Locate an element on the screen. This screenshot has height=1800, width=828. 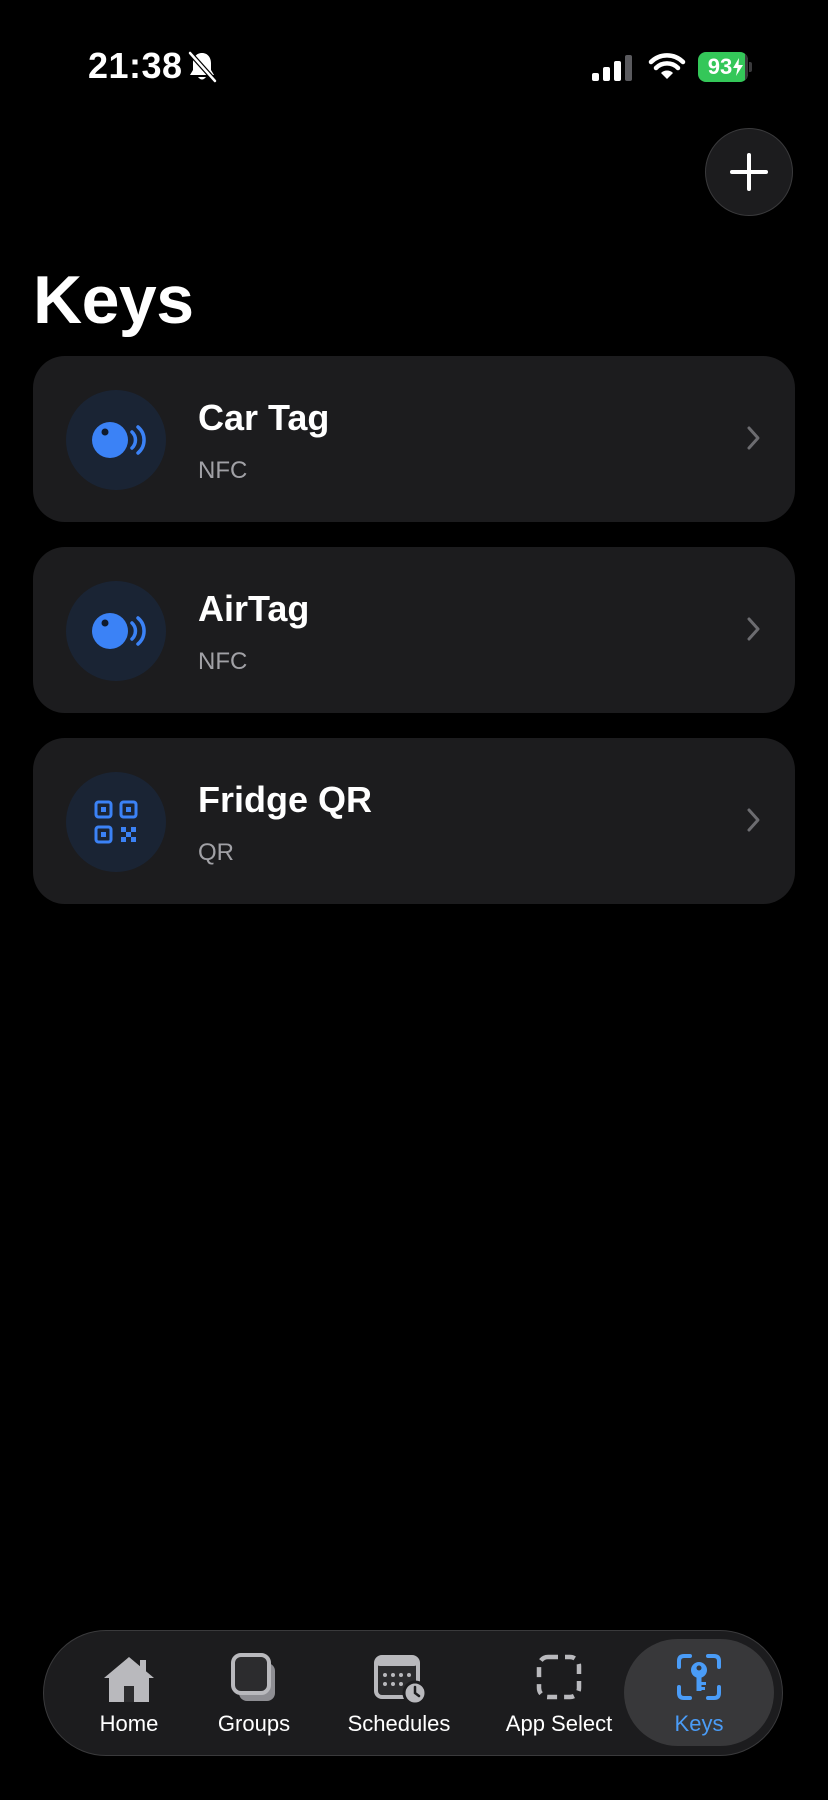
battery-indicator: 93 is located at coordinates (725, 67).